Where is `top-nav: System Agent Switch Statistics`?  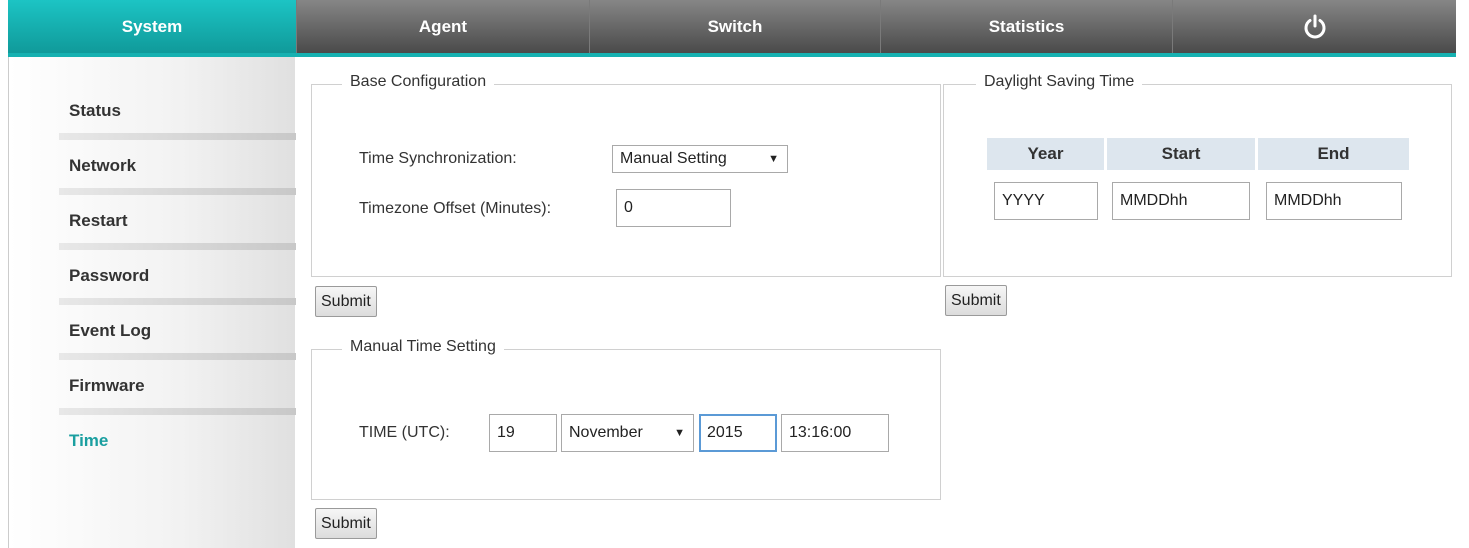 top-nav: System Agent Switch Statistics is located at coordinates (732, 28).